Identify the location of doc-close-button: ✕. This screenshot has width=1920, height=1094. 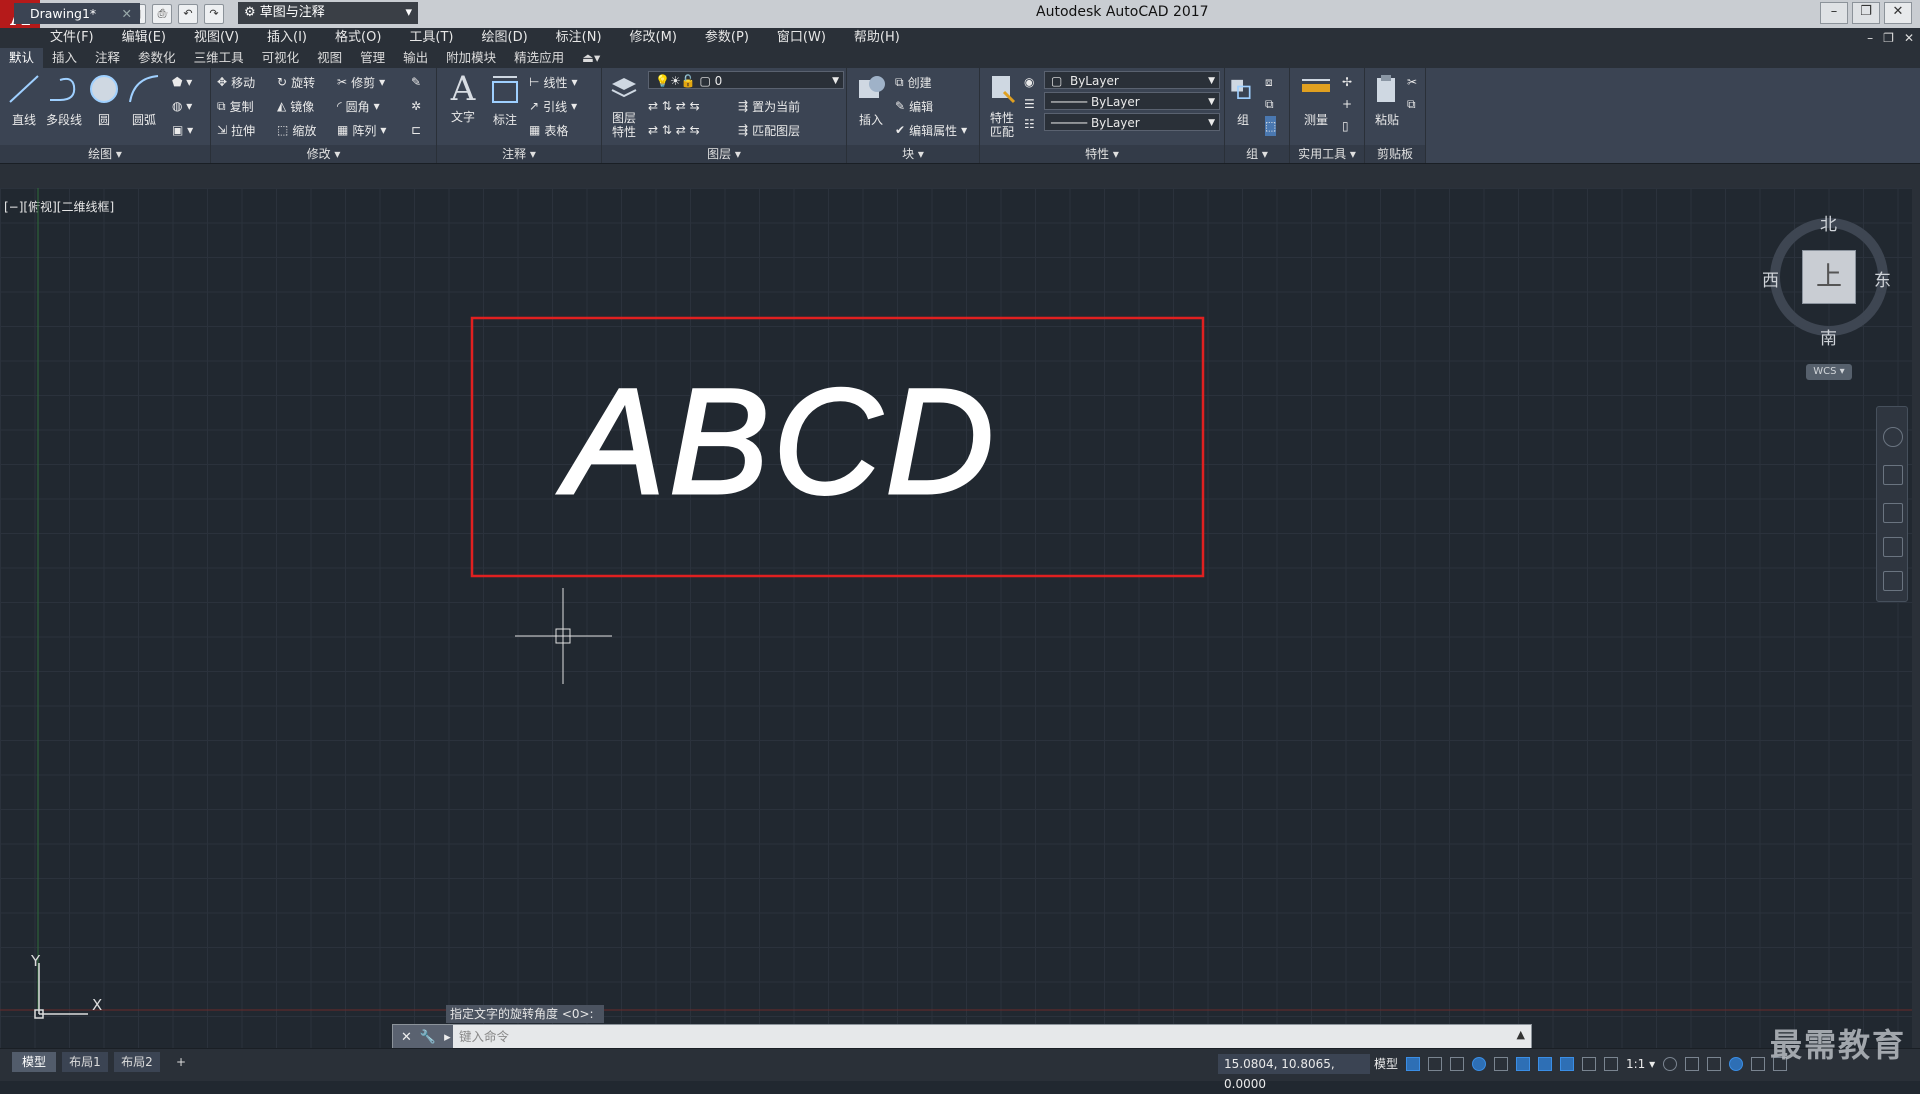
(1909, 38).